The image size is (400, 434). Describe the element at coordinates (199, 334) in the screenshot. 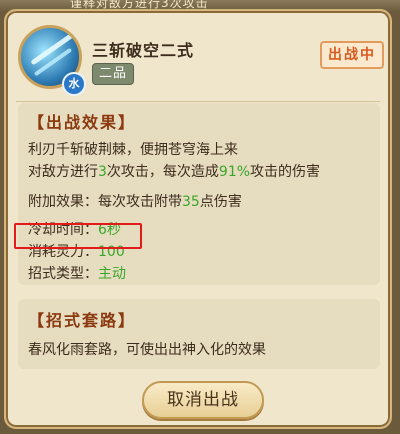

I see `combo-section: 【招式套路】 春风化雨套路，可使出出神入化的效果` at that location.